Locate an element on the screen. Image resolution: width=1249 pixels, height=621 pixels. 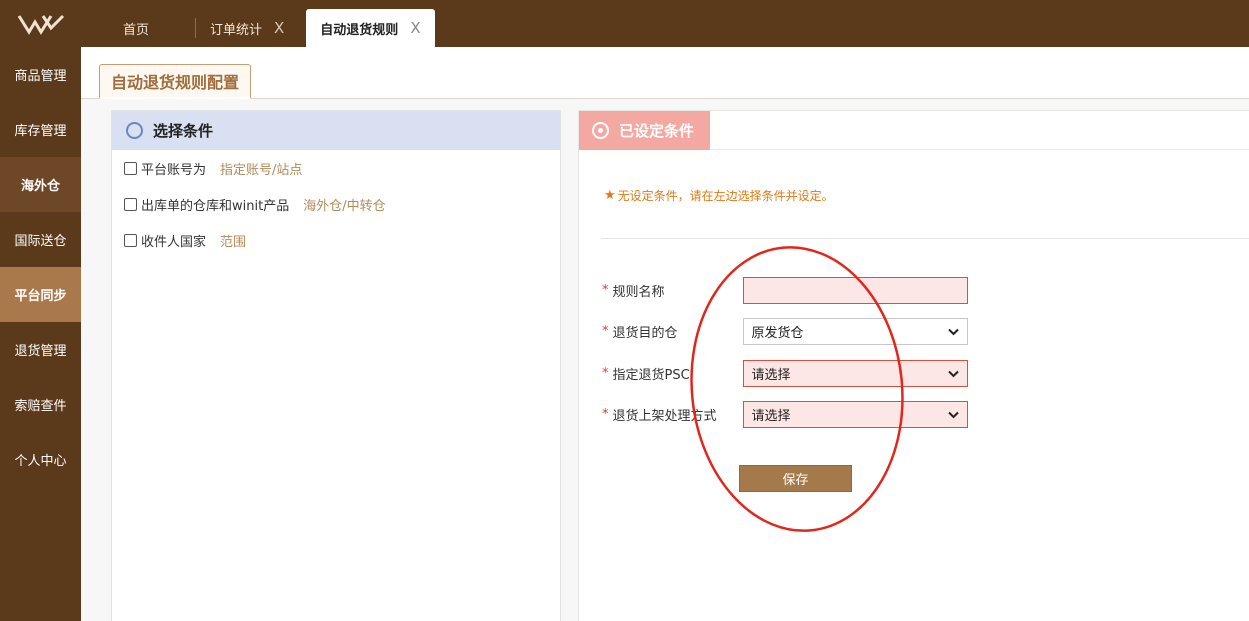
sidebar-item-overseas-warehouse: 海外仓 is located at coordinates (40, 184).